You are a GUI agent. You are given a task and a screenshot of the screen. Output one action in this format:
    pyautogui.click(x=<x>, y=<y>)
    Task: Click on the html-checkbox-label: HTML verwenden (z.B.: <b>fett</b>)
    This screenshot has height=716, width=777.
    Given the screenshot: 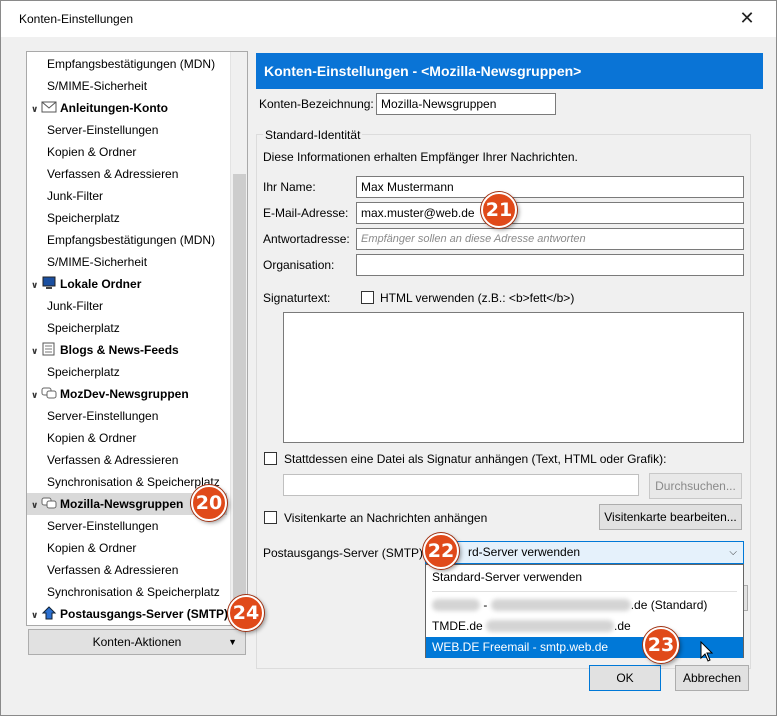 What is the action you would take?
    pyautogui.click(x=477, y=298)
    